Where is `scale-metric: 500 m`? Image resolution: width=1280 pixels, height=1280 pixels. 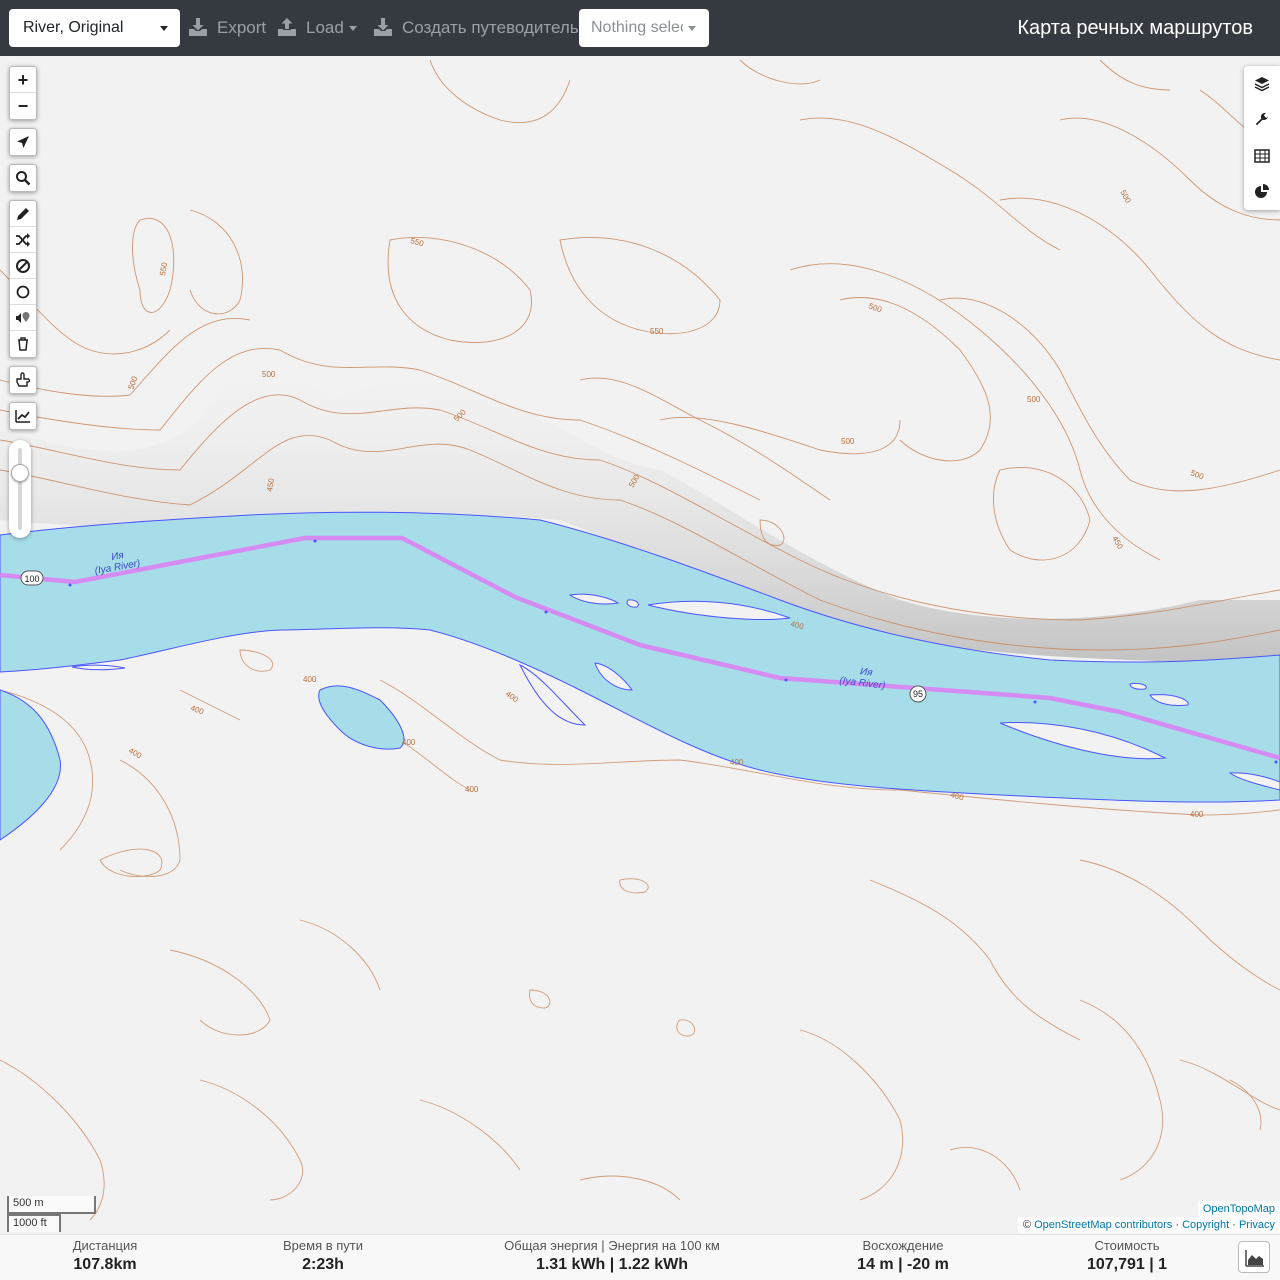 scale-metric: 500 m is located at coordinates (51, 1205).